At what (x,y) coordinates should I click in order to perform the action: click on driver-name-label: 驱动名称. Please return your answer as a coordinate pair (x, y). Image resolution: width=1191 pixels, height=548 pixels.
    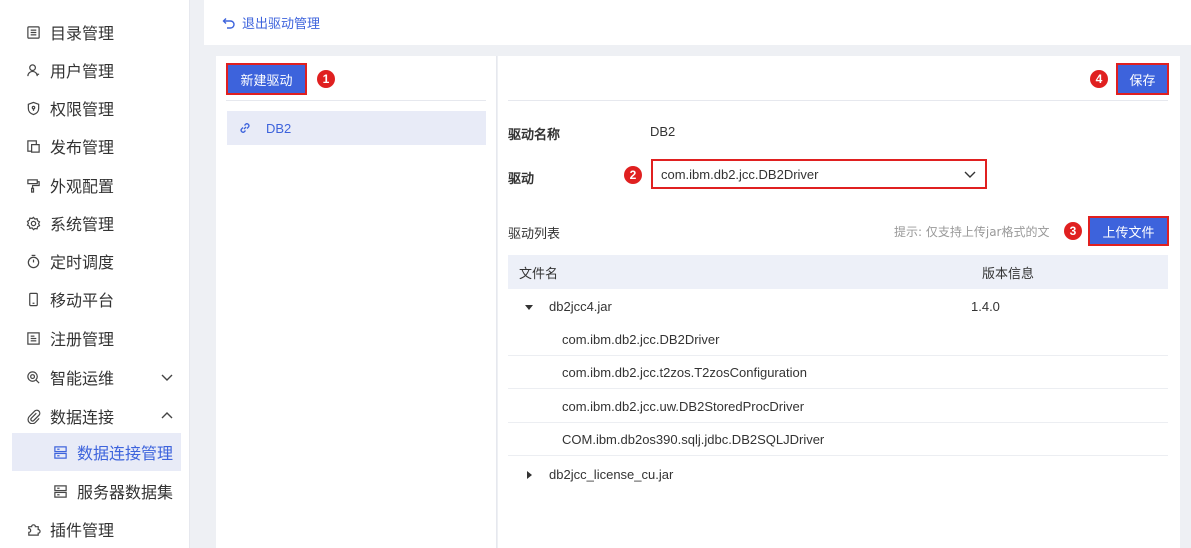
    Looking at the image, I should click on (534, 135).